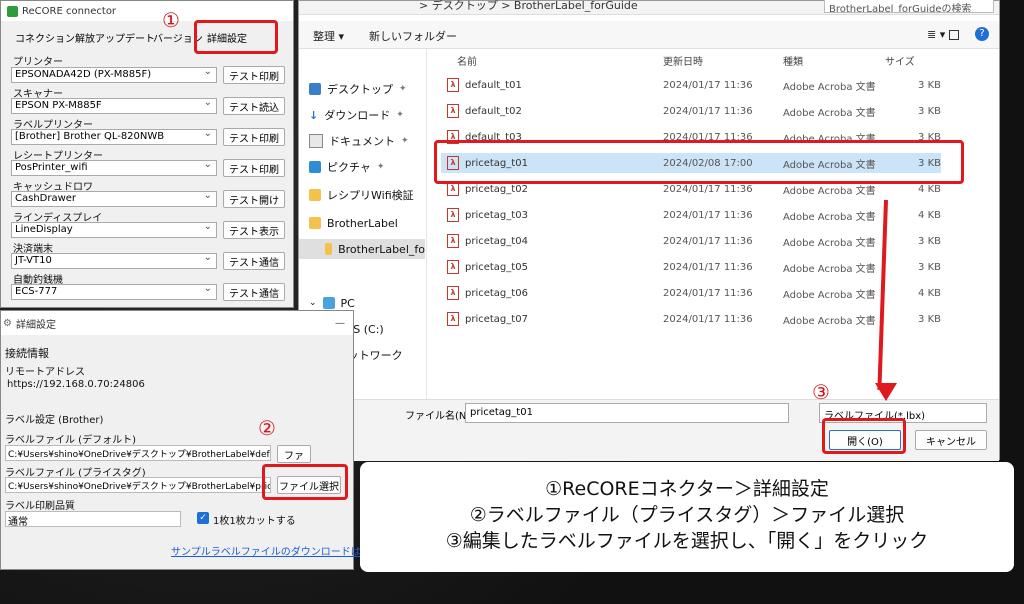 The width and height of the screenshot is (1024, 604). Describe the element at coordinates (649, 35) in the screenshot. I see `dialog-toolbar: 整理 ▾ 新しいフォルダー ≣ ▾ ?` at that location.